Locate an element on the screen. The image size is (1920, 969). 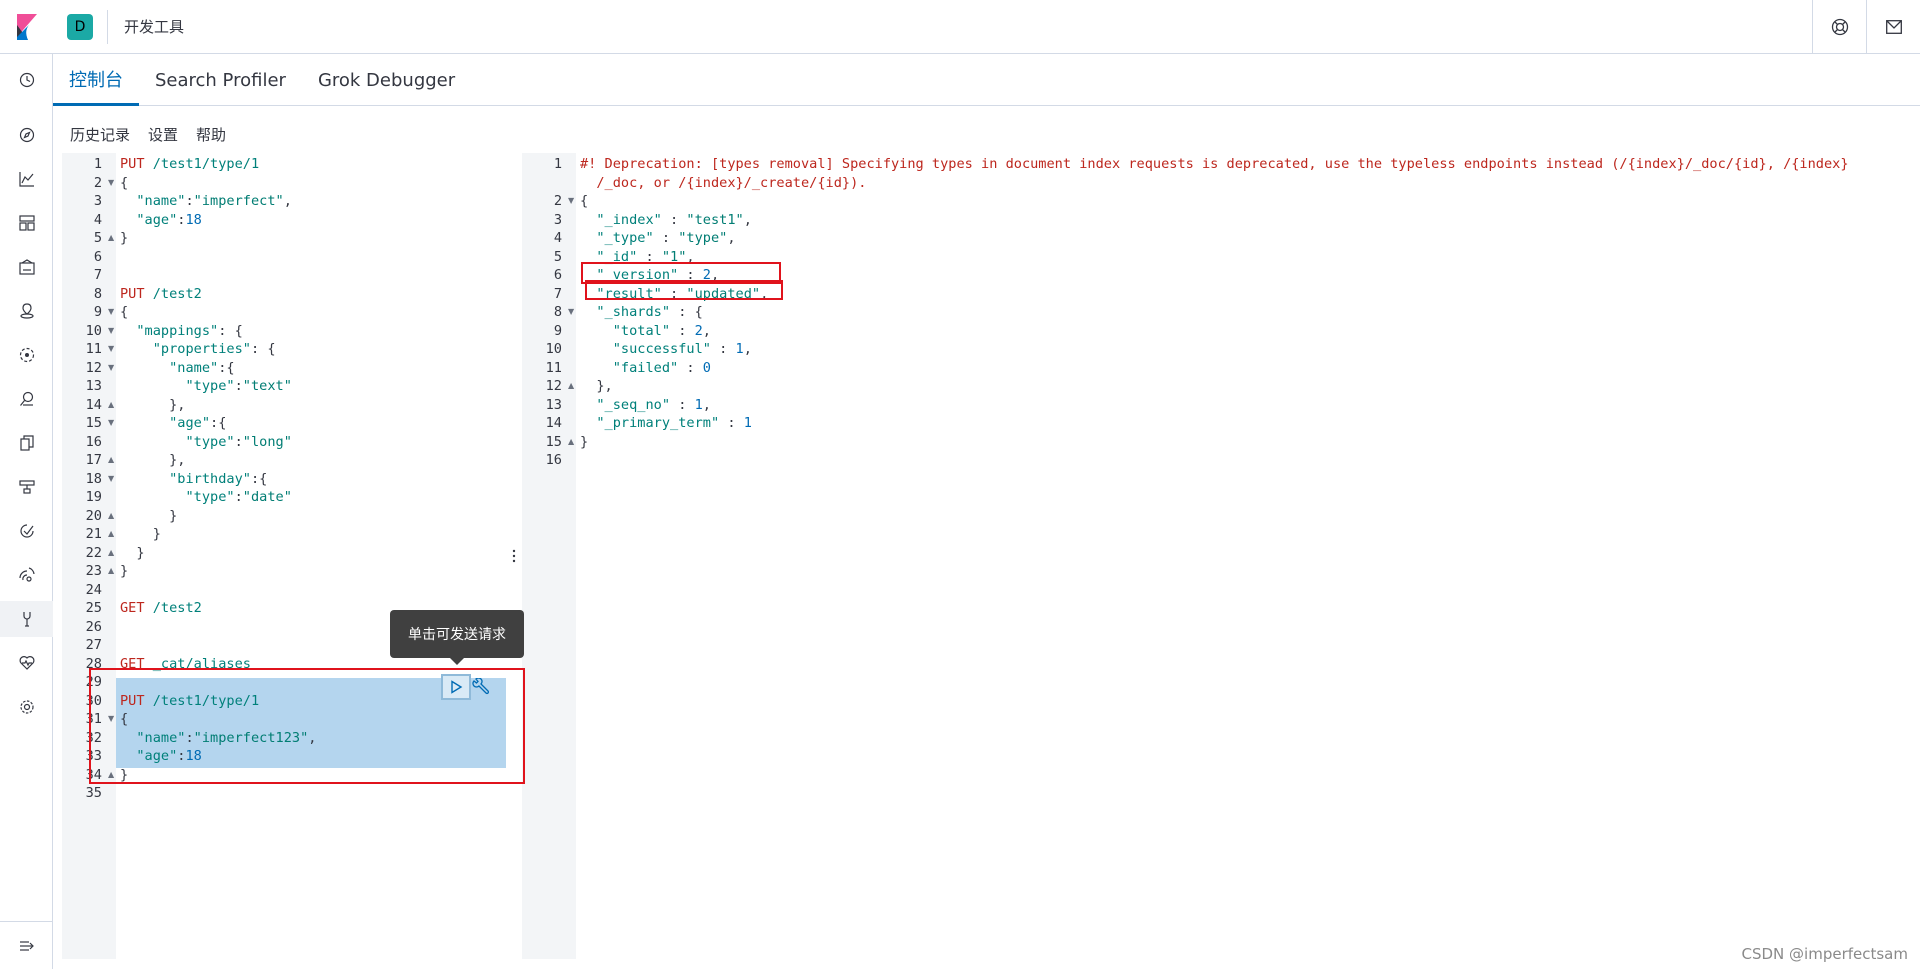
infra-icon is located at coordinates (26, 487).